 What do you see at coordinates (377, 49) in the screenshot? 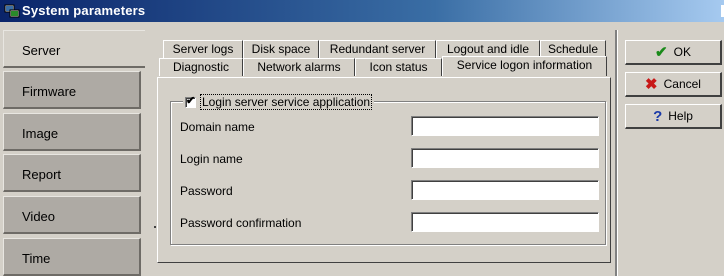
I see `tab-redundant-server: Redundant server` at bounding box center [377, 49].